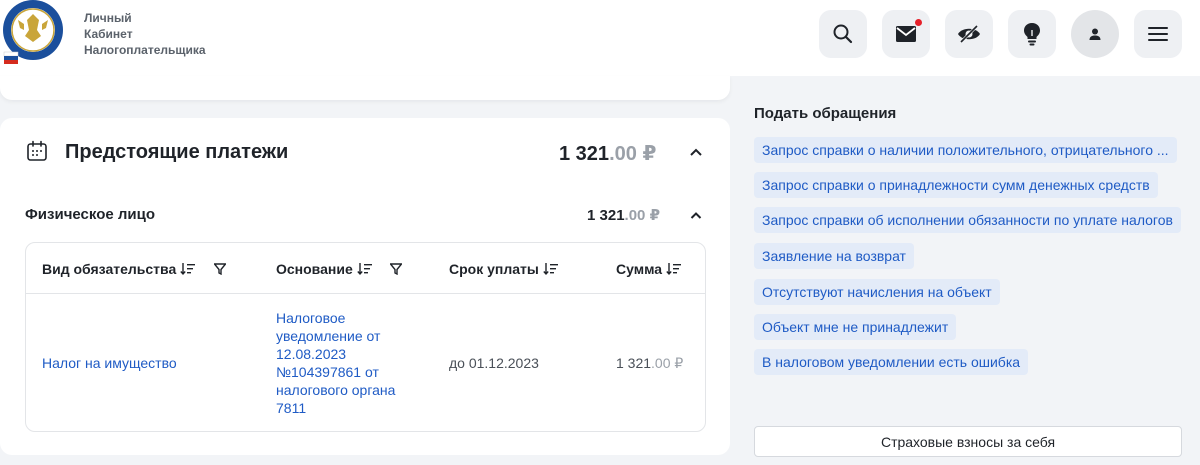 The image size is (1200, 465). I want to click on column-label: Срок уплаты, so click(494, 269).